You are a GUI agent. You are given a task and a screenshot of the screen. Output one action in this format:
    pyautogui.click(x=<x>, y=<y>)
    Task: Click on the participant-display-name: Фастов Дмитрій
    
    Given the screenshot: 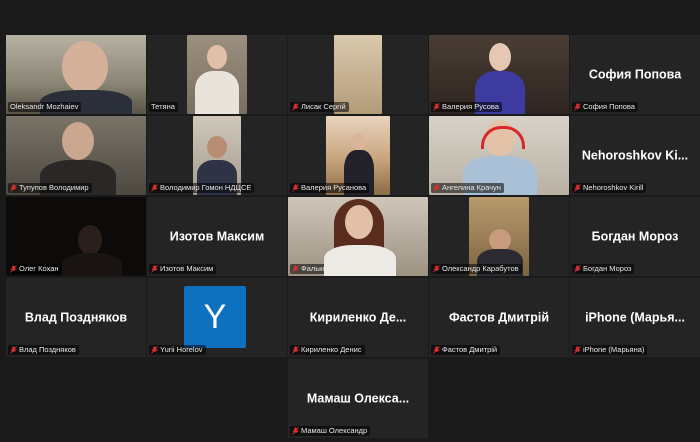 What is the action you would take?
    pyautogui.click(x=499, y=316)
    